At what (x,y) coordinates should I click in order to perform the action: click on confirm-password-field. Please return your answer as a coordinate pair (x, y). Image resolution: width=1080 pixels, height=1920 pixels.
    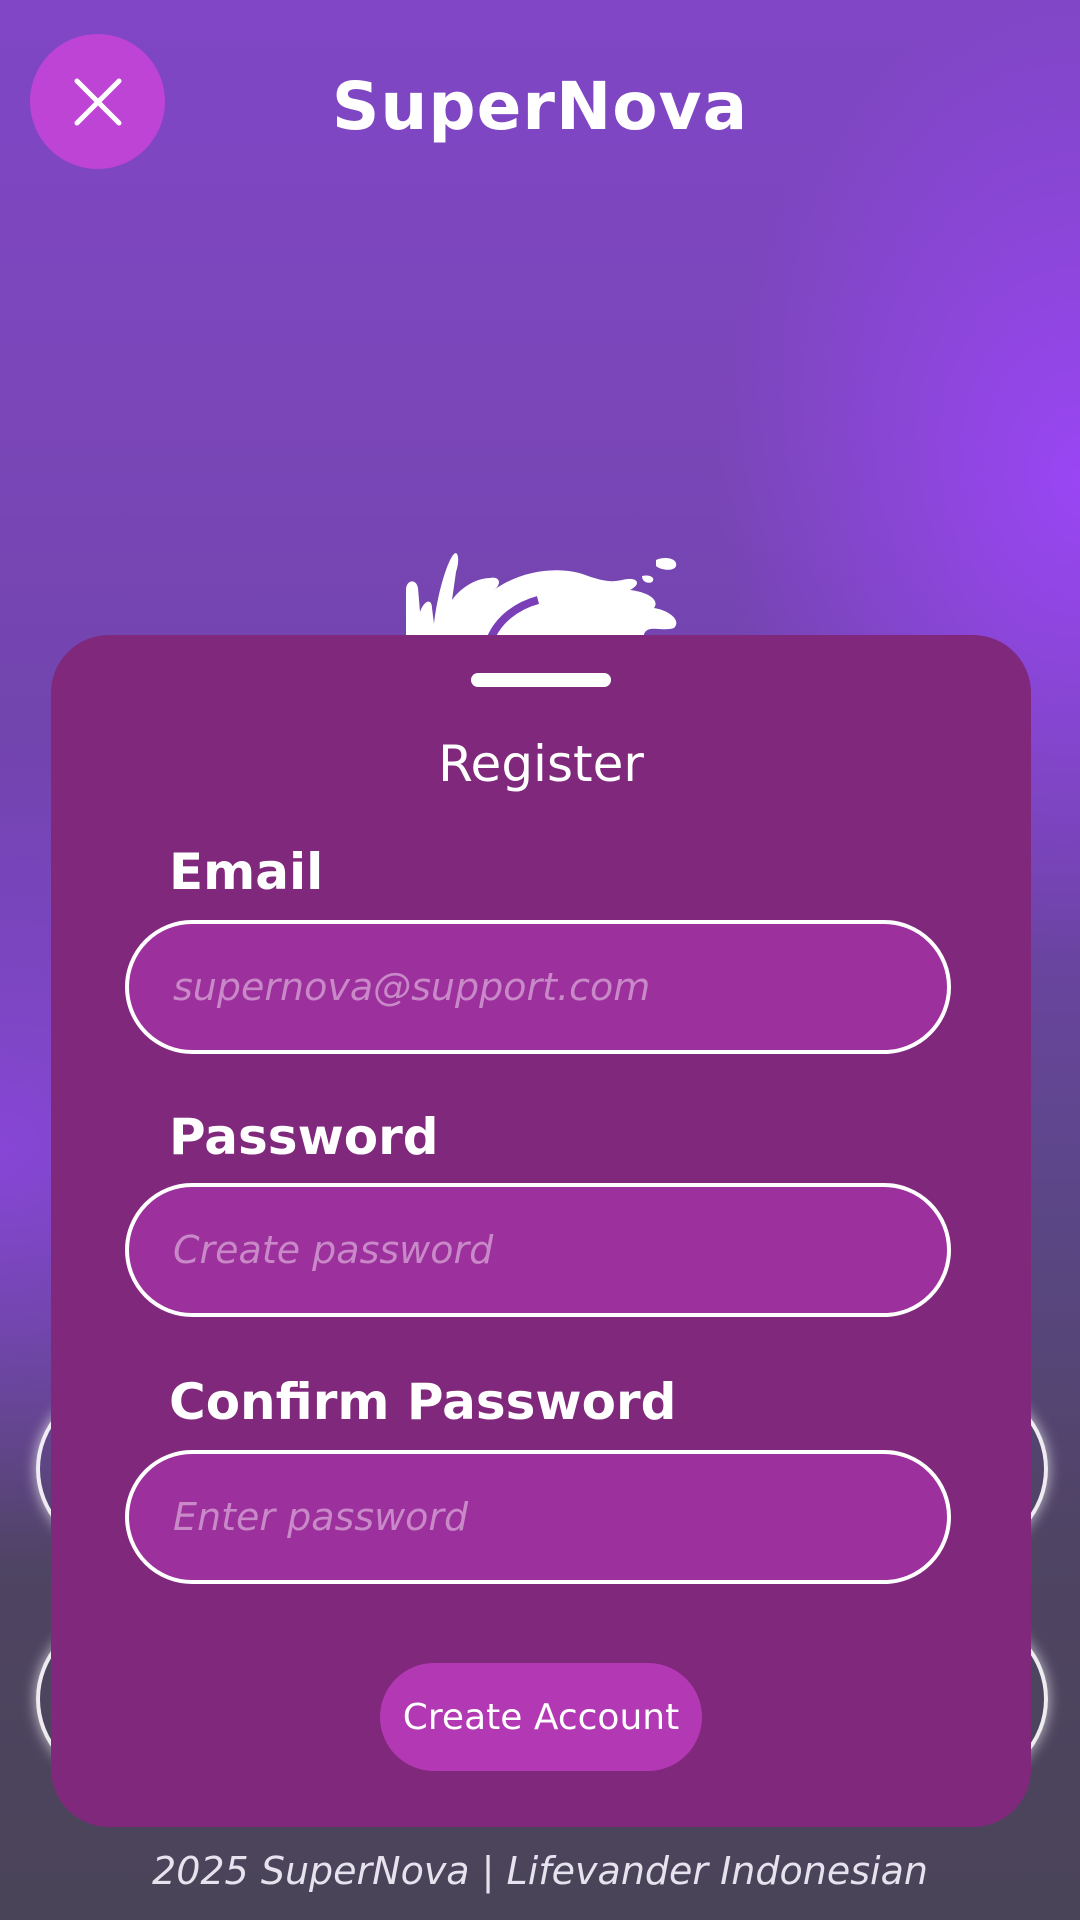
    Looking at the image, I should click on (538, 1517).